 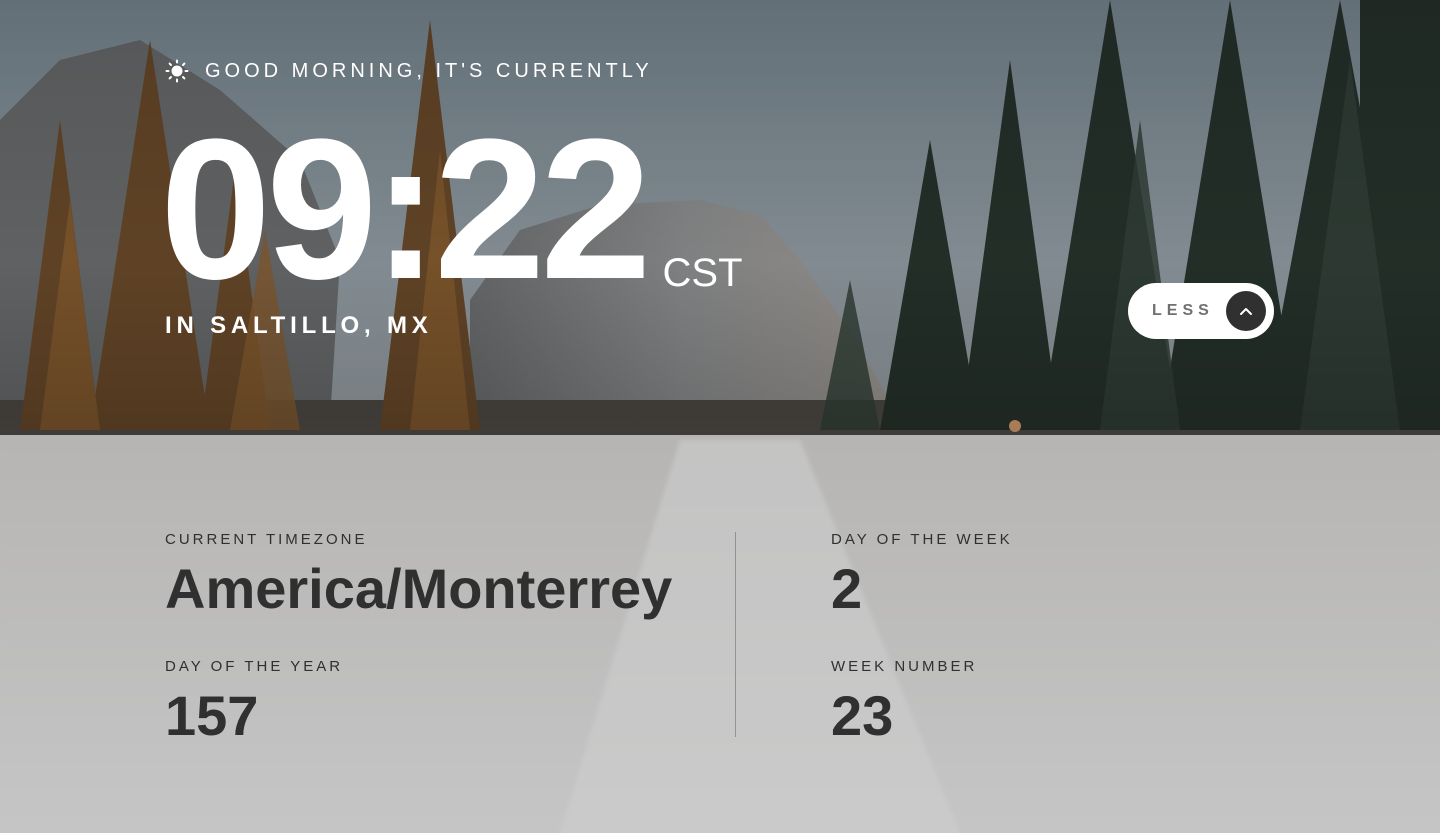 What do you see at coordinates (702, 273) in the screenshot?
I see `clock-timezone-abbr: CST` at bounding box center [702, 273].